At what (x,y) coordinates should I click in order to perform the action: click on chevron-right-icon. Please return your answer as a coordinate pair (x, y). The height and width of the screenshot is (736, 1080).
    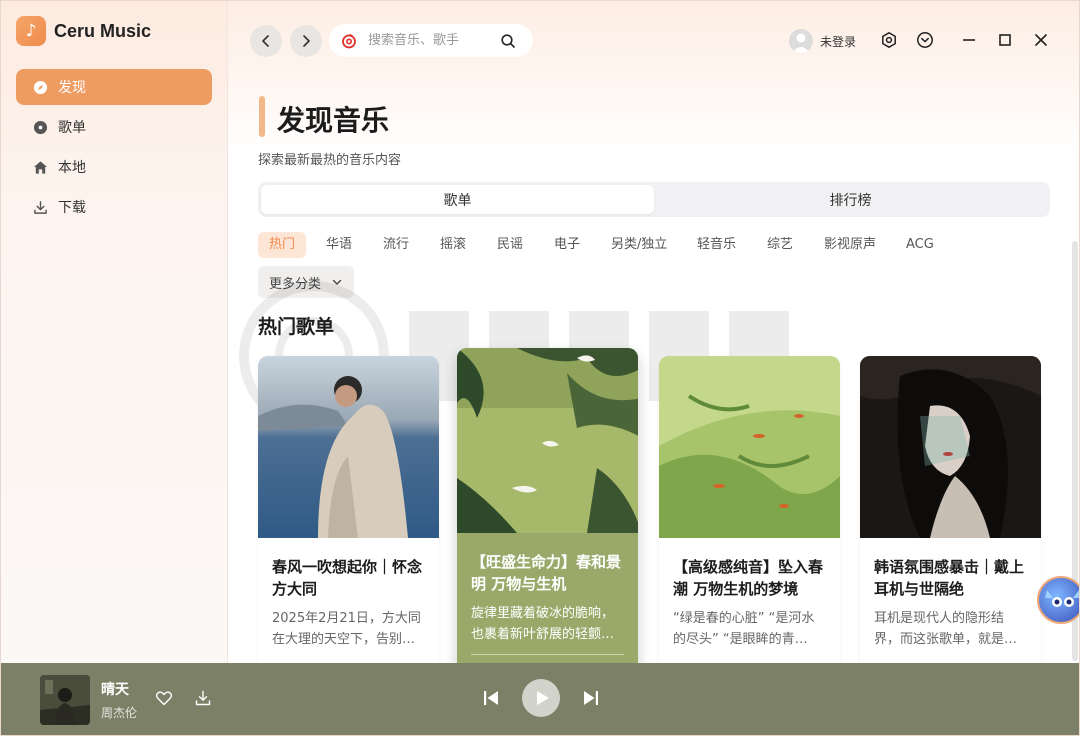
    Looking at the image, I should click on (306, 41).